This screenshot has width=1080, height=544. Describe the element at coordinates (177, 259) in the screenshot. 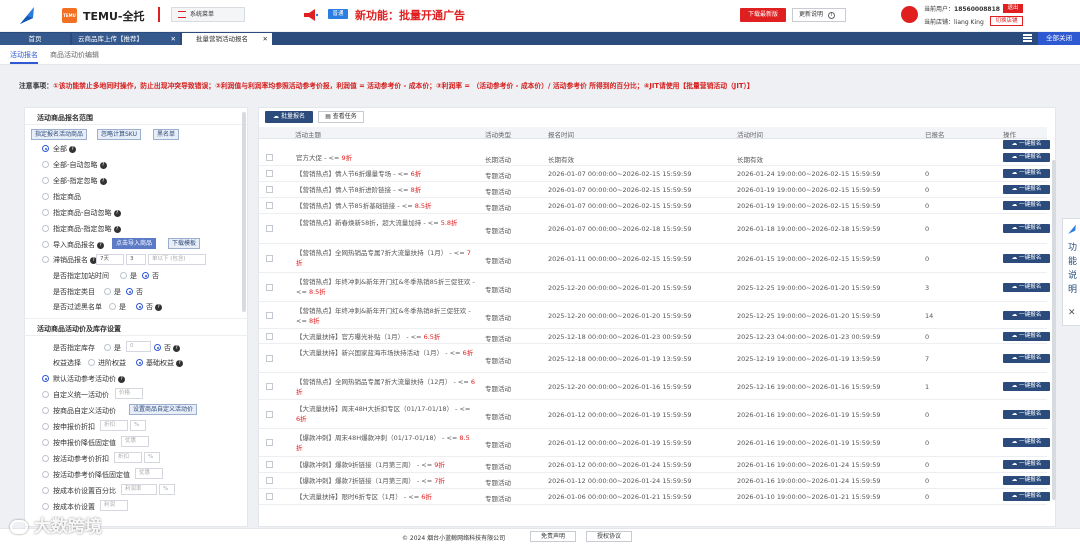

I see `stale-tip-input: 单以下 (包含)` at that location.